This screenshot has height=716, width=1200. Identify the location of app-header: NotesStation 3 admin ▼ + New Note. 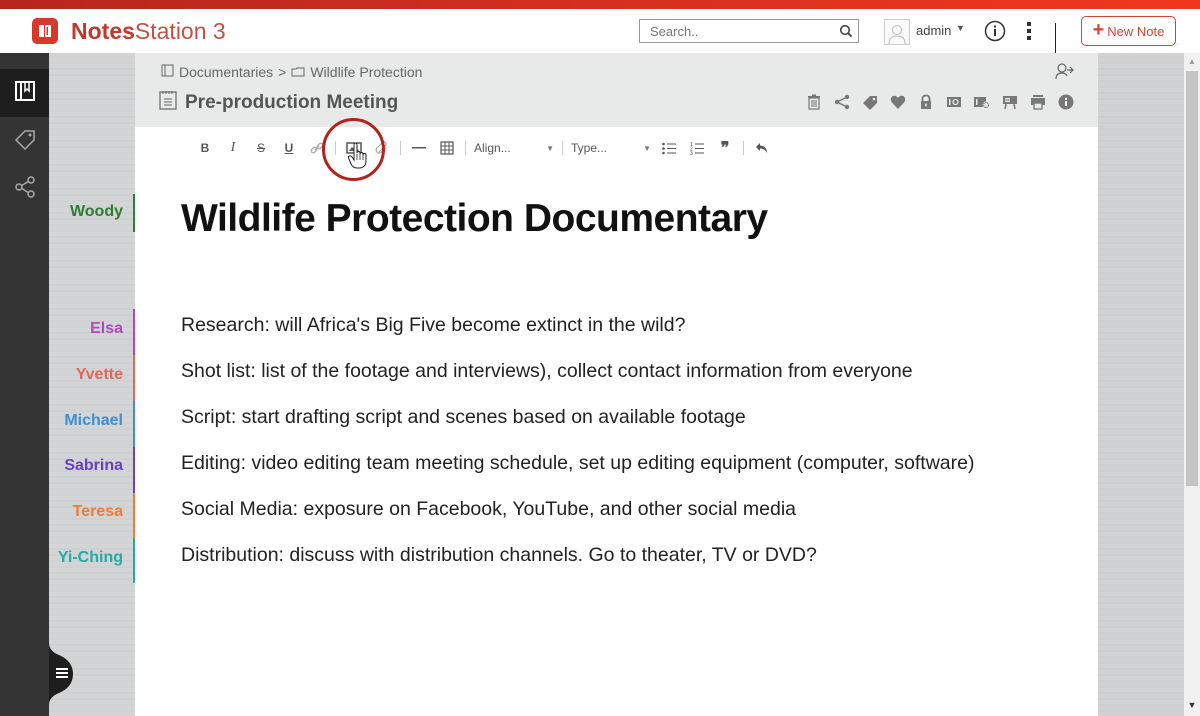
(600, 31).